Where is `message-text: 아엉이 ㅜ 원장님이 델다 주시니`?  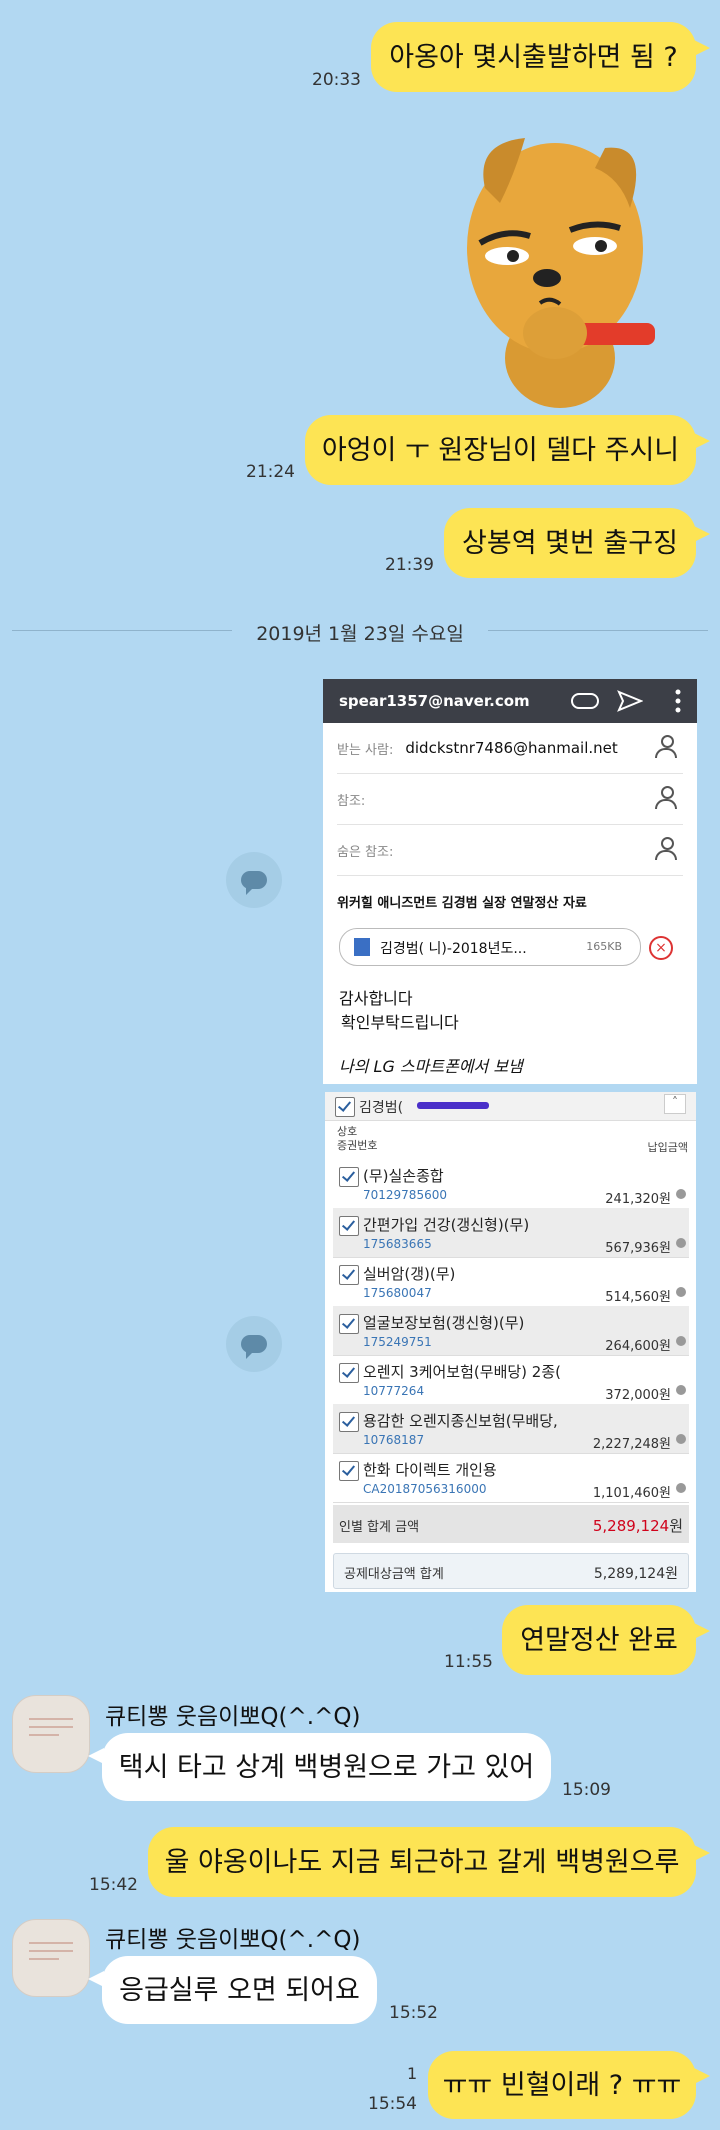
message-text: 아엉이 ㅜ 원장님이 델다 주시니 is located at coordinates (500, 450).